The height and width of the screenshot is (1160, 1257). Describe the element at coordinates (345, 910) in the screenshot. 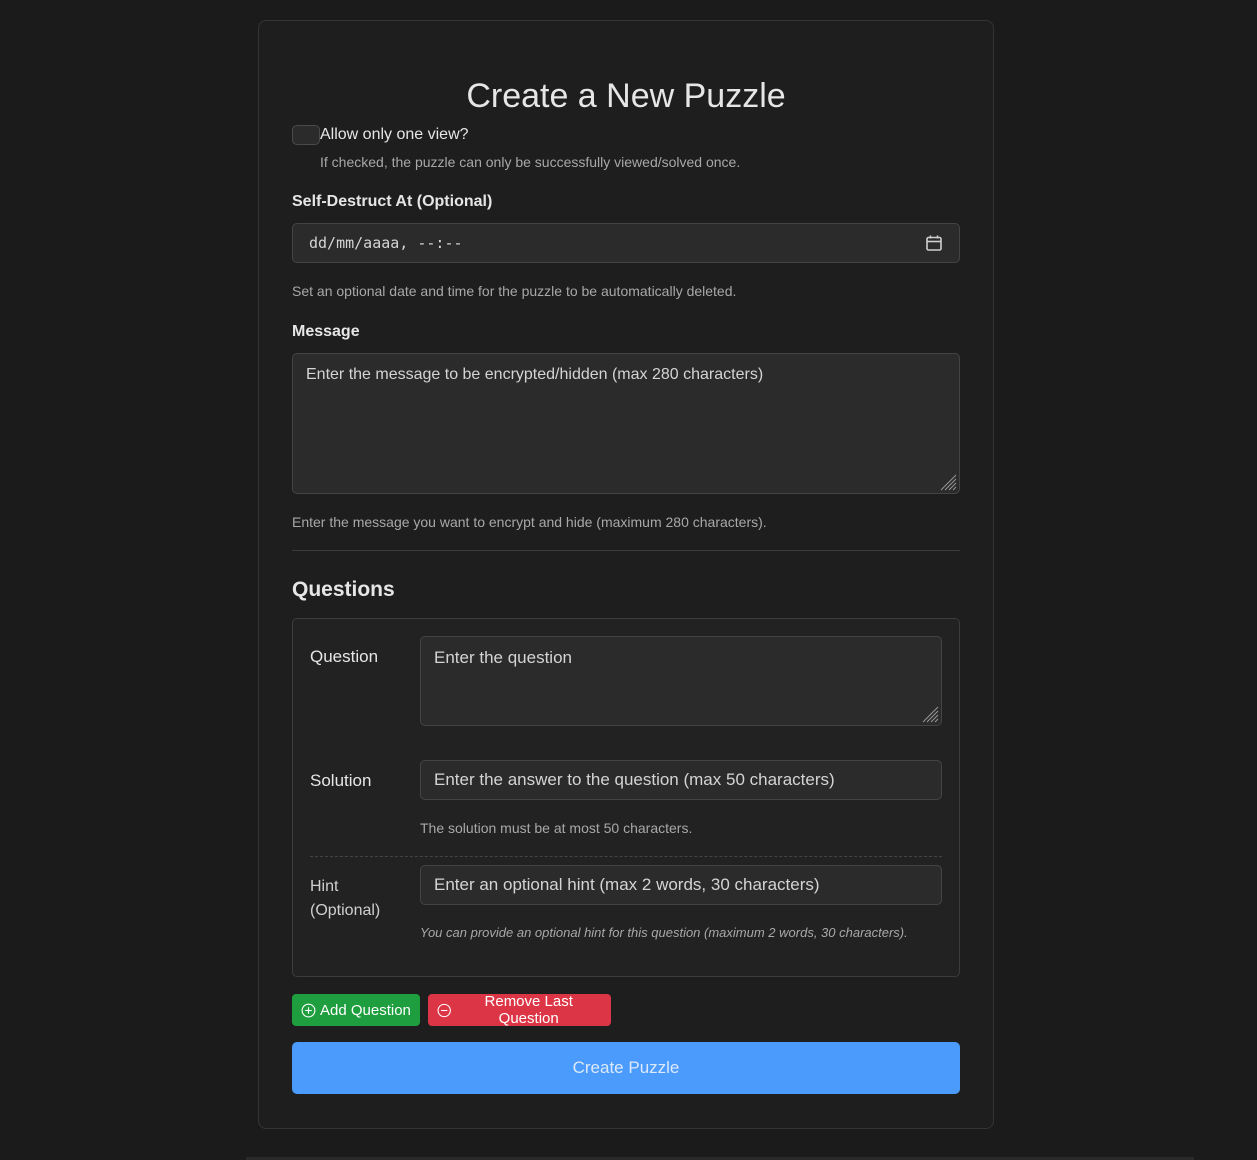

I see `hint-label-line2: (Optional)` at that location.